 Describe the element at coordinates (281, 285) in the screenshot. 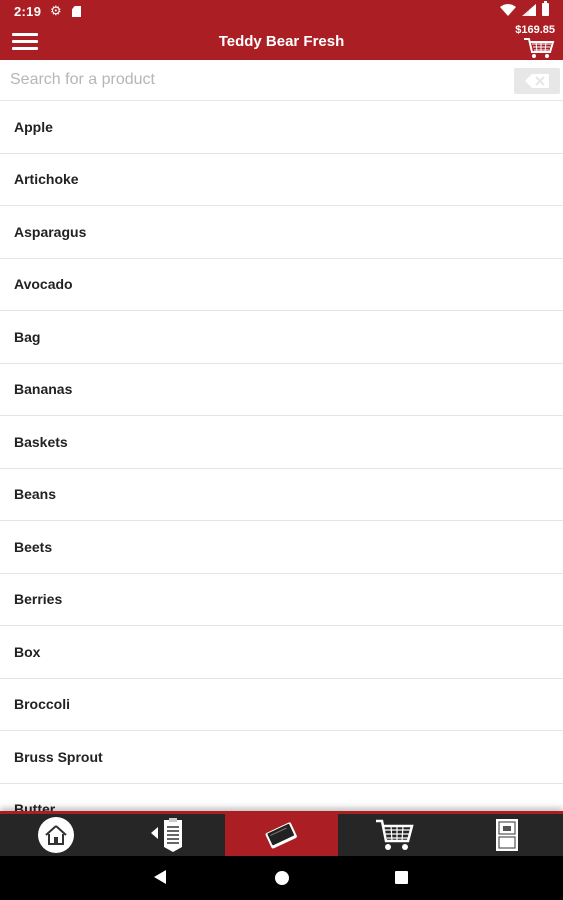

I see `list-item: Avocado` at that location.